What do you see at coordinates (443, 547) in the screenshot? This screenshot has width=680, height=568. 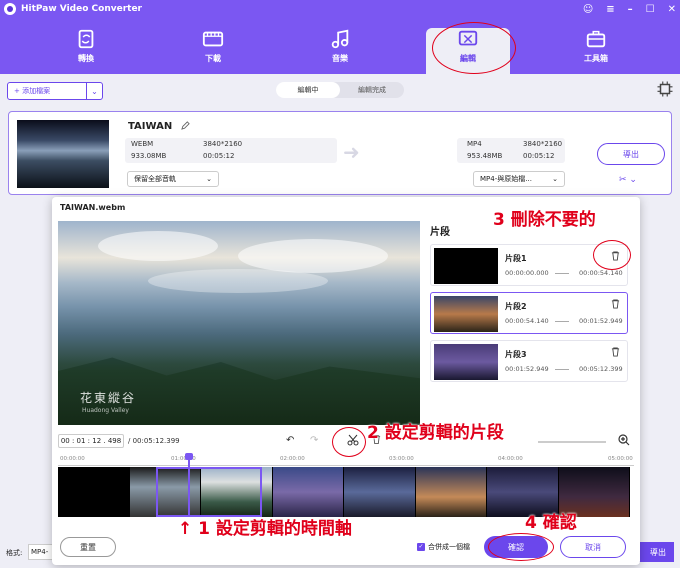 I see `merge-checkbox: ✓ 合併成一個檔` at bounding box center [443, 547].